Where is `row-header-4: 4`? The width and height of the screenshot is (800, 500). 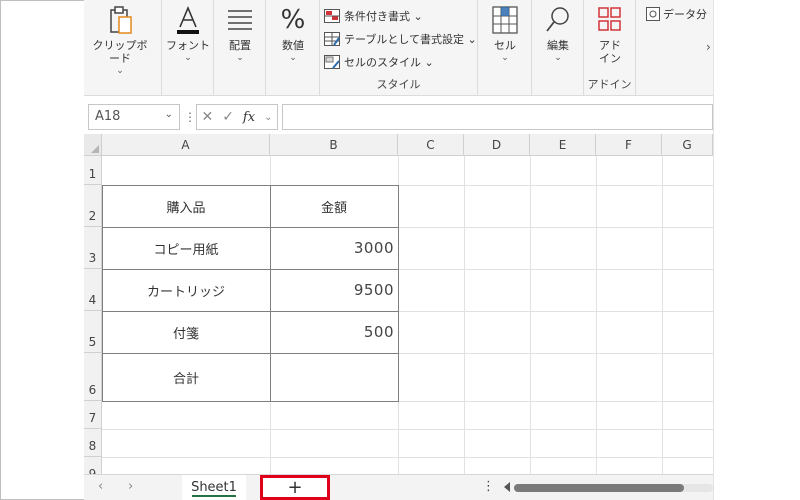 row-header-4: 4 is located at coordinates (93, 290).